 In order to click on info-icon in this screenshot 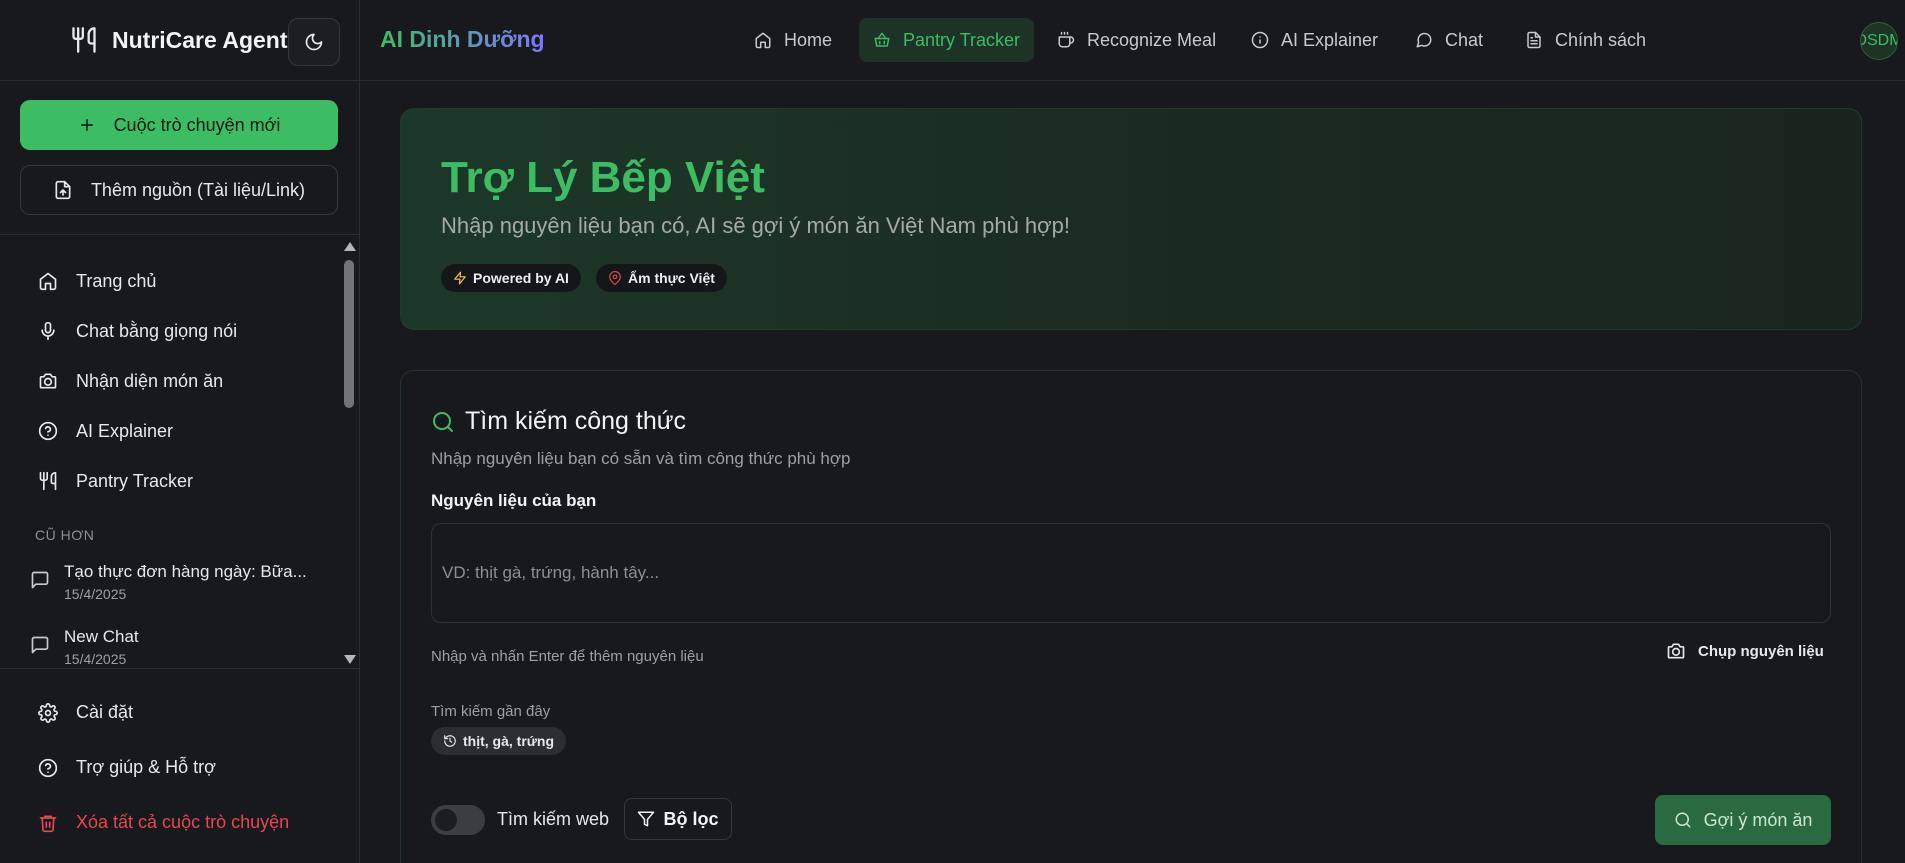, I will do `click(1260, 40)`.